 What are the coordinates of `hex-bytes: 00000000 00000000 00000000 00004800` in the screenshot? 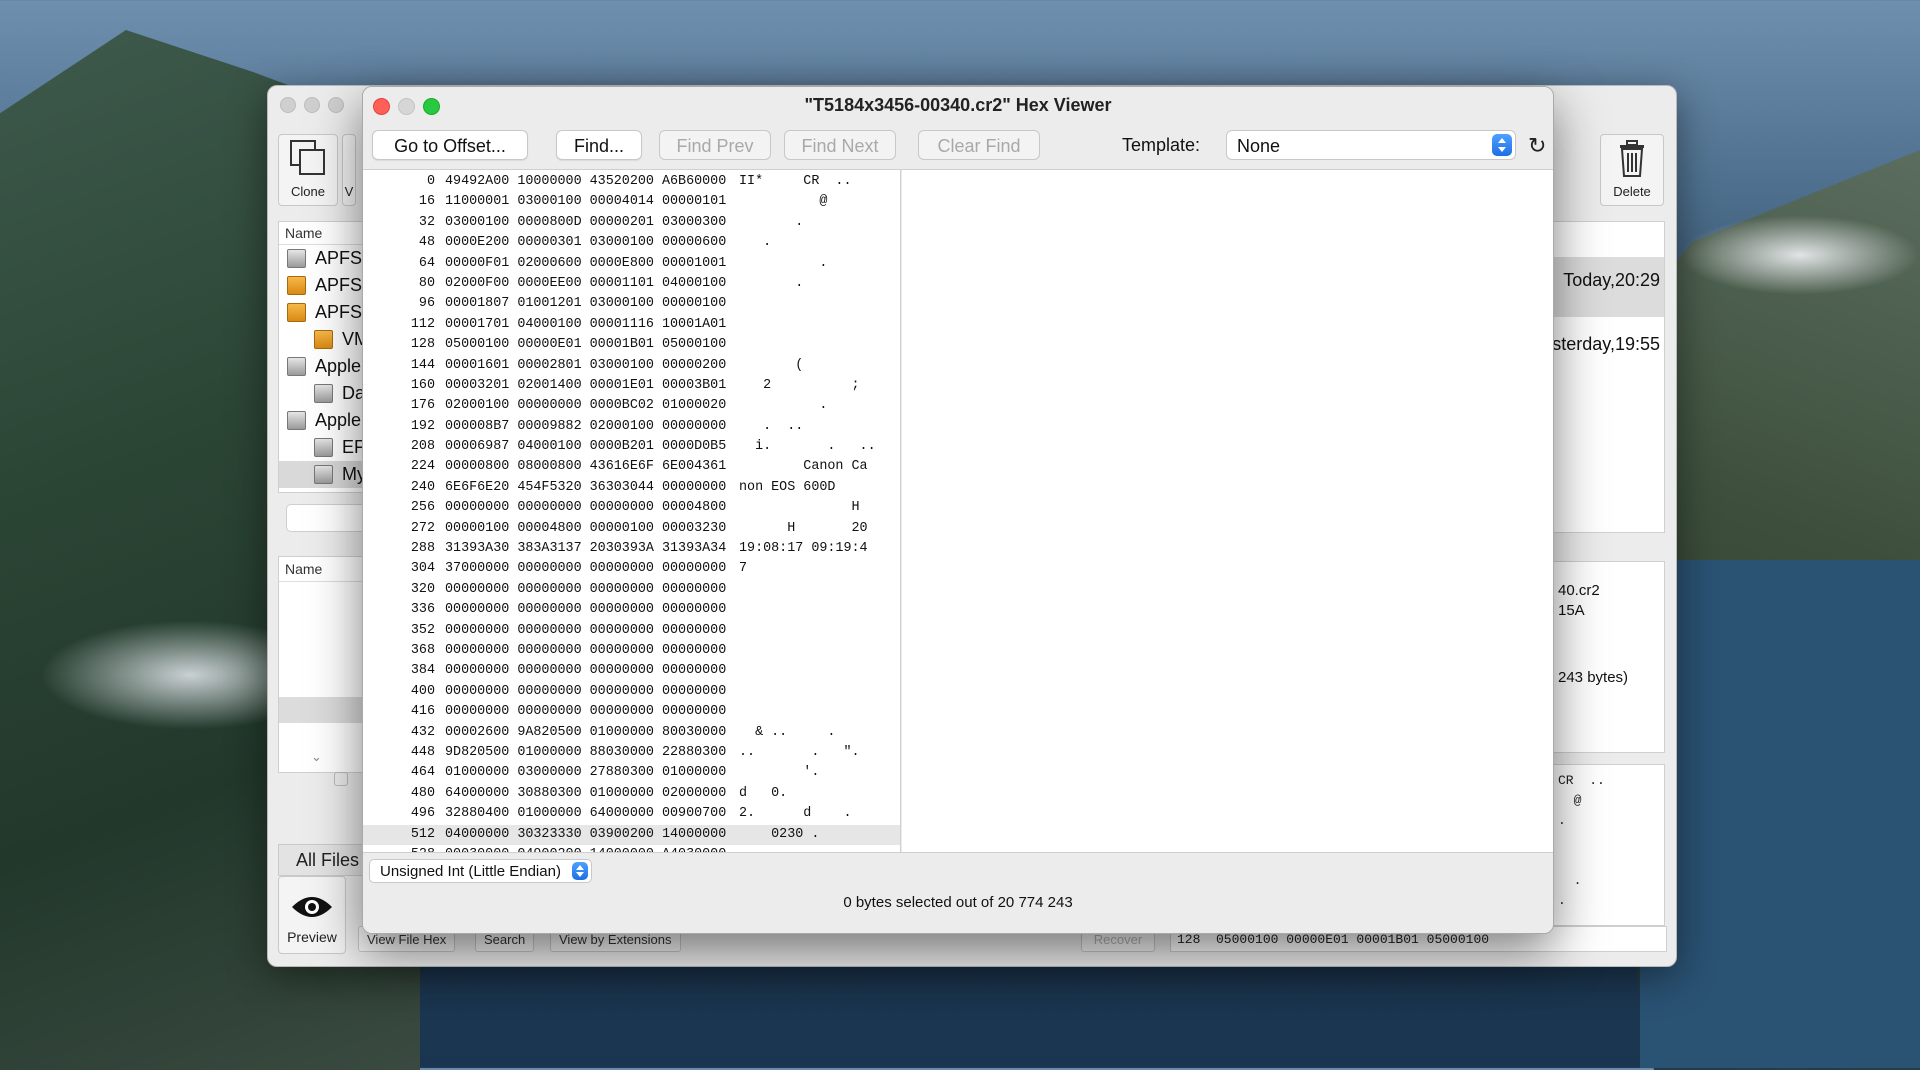 It's located at (586, 508).